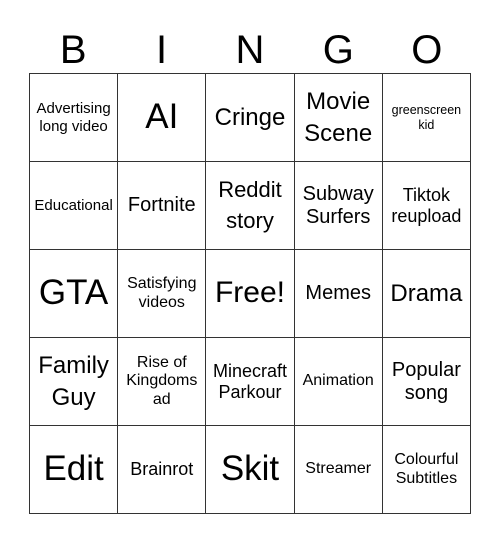  What do you see at coordinates (338, 470) in the screenshot?
I see `bingo-cell: Streamer` at bounding box center [338, 470].